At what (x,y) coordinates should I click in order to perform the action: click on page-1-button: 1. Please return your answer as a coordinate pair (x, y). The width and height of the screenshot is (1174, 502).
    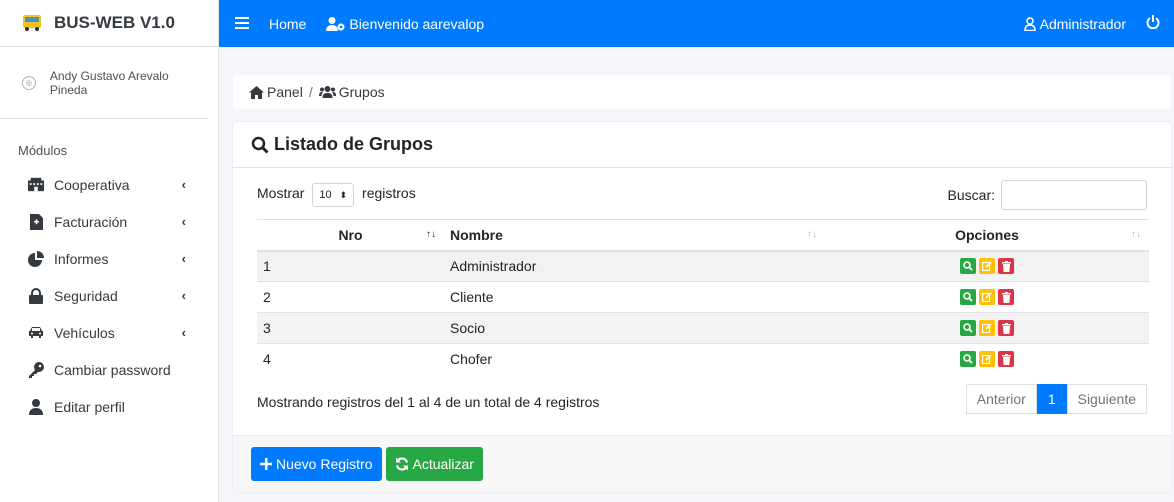
    Looking at the image, I should click on (1051, 399).